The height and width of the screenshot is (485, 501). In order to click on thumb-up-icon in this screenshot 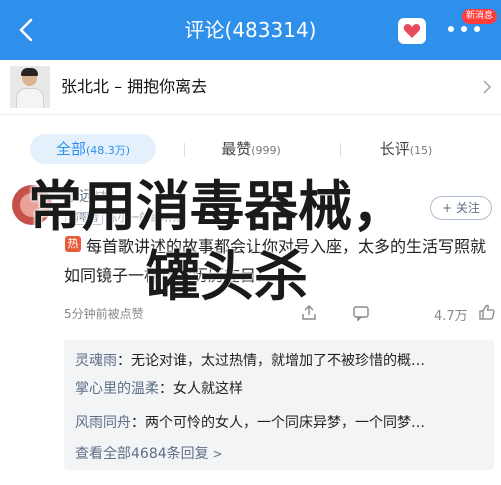, I will do `click(487, 312)`.